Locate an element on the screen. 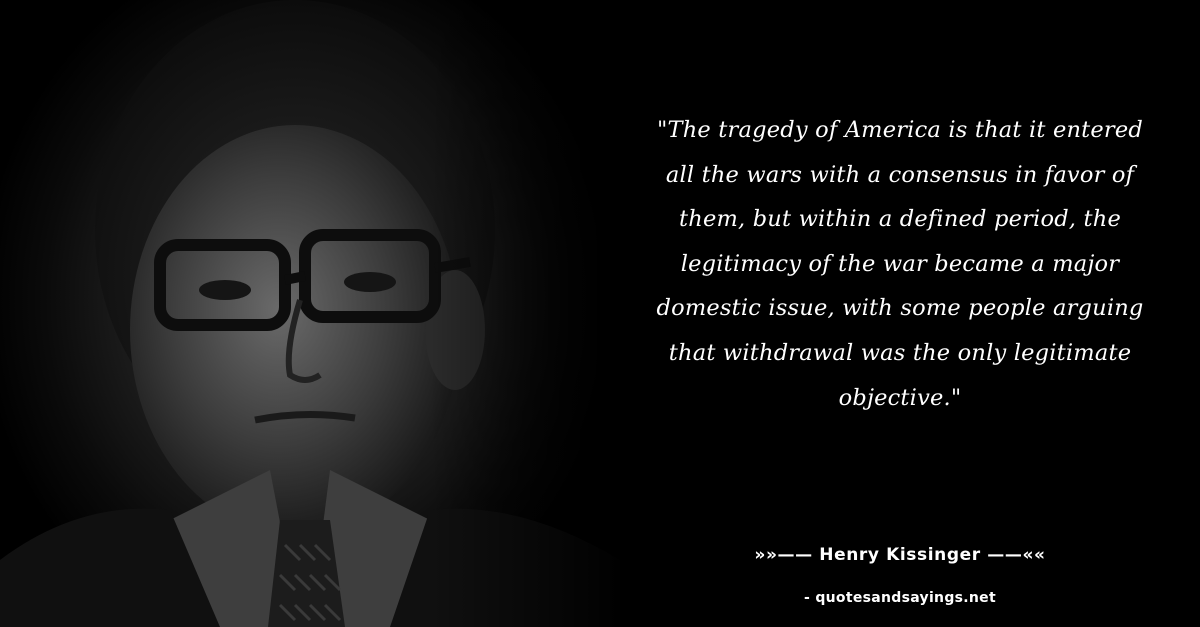 The height and width of the screenshot is (627, 1200). quote-line: that withdrawal was the only legitimate is located at coordinates (900, 352).